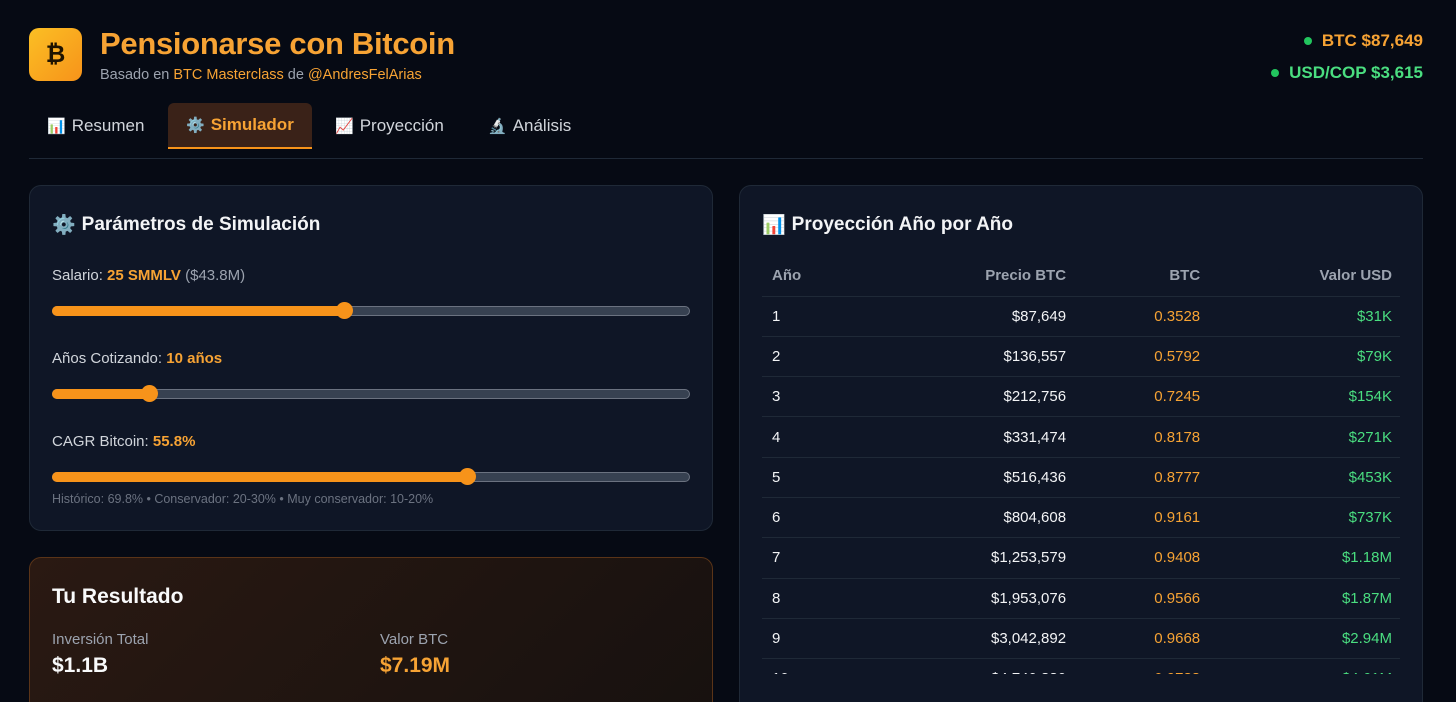  What do you see at coordinates (1304, 276) in the screenshot?
I see `col-usd-value: Valor USD` at bounding box center [1304, 276].